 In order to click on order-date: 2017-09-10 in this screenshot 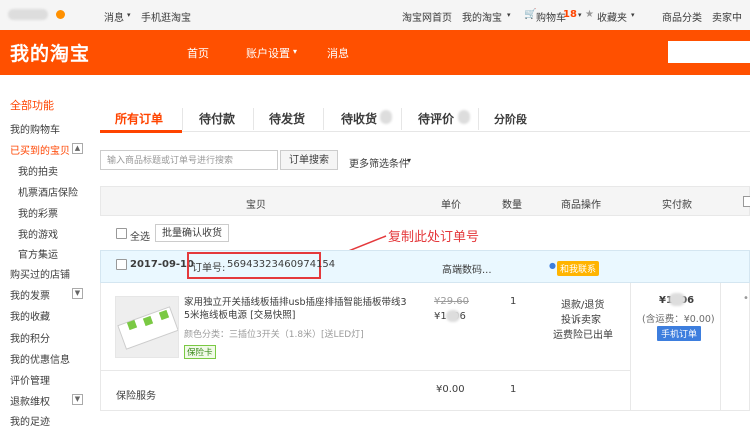, I will do `click(162, 264)`.